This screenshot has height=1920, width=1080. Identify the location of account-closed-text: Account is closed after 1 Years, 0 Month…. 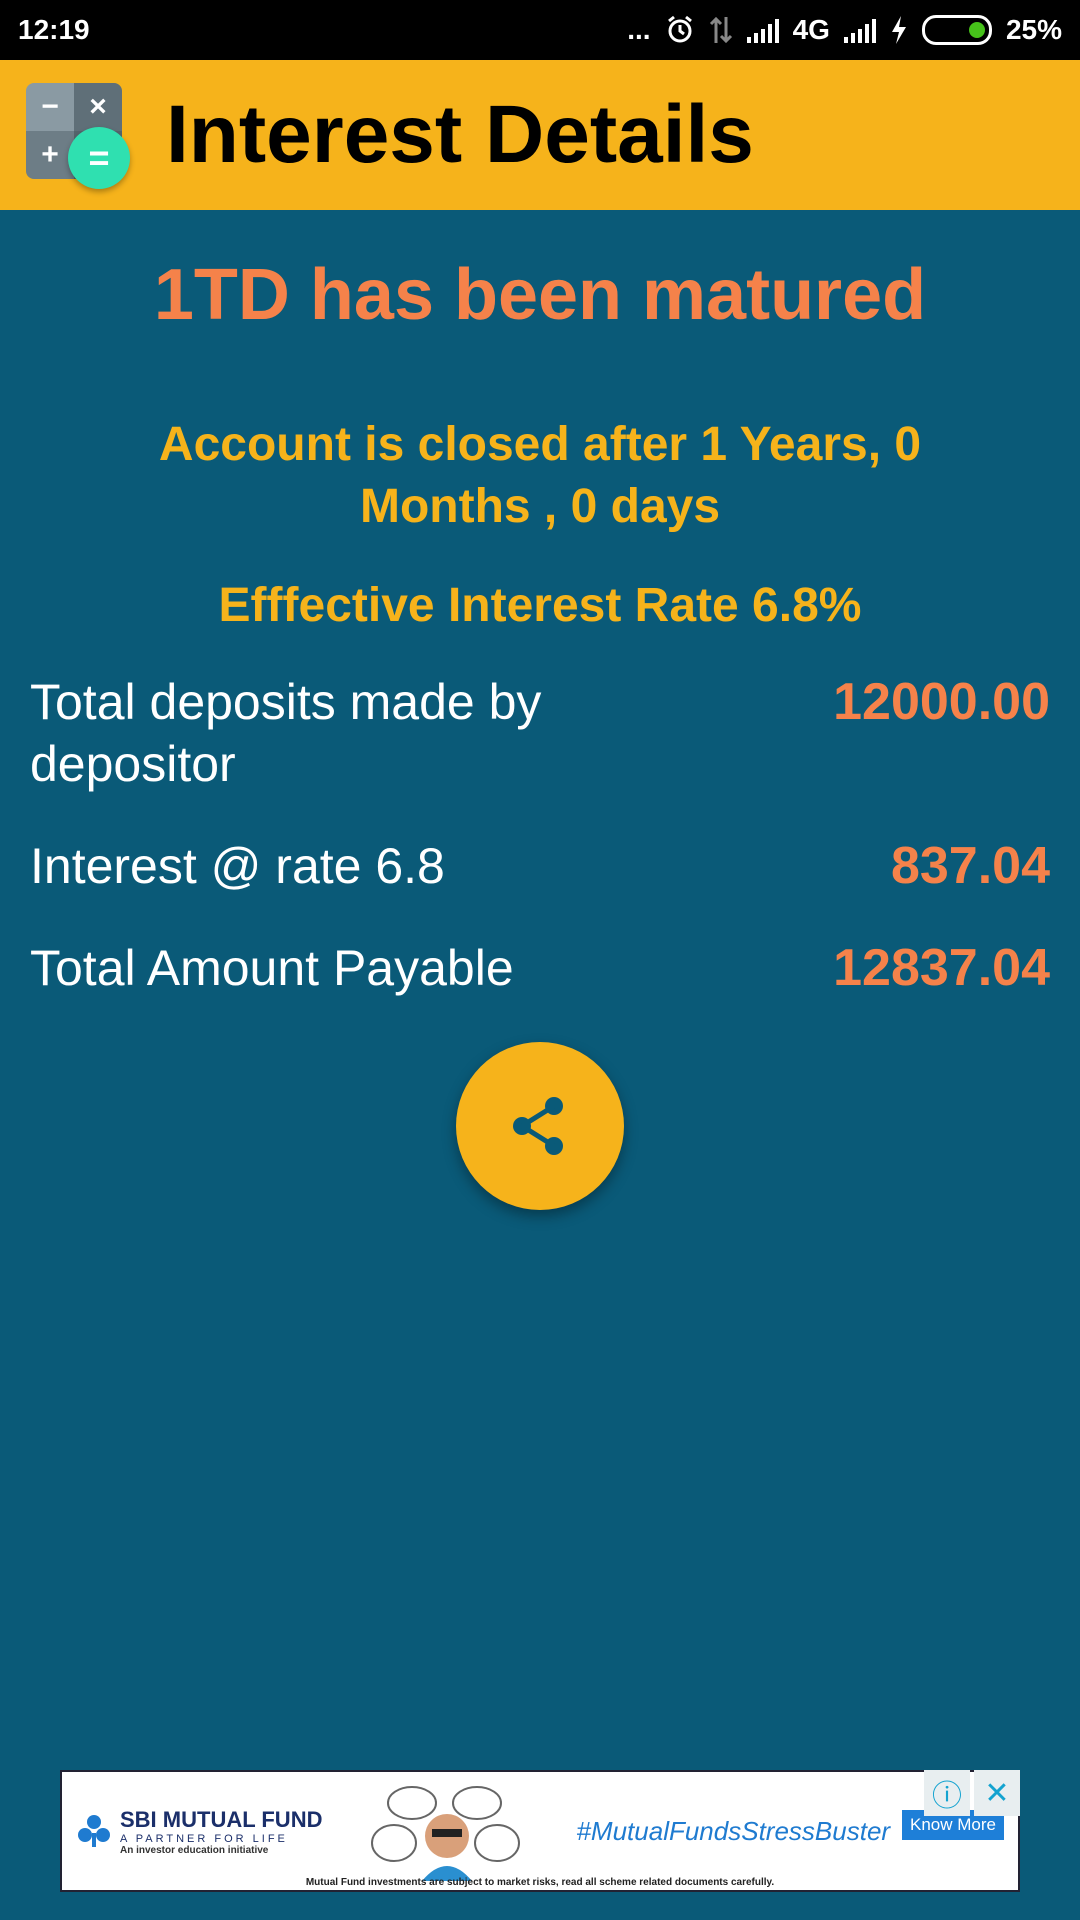
(540, 475).